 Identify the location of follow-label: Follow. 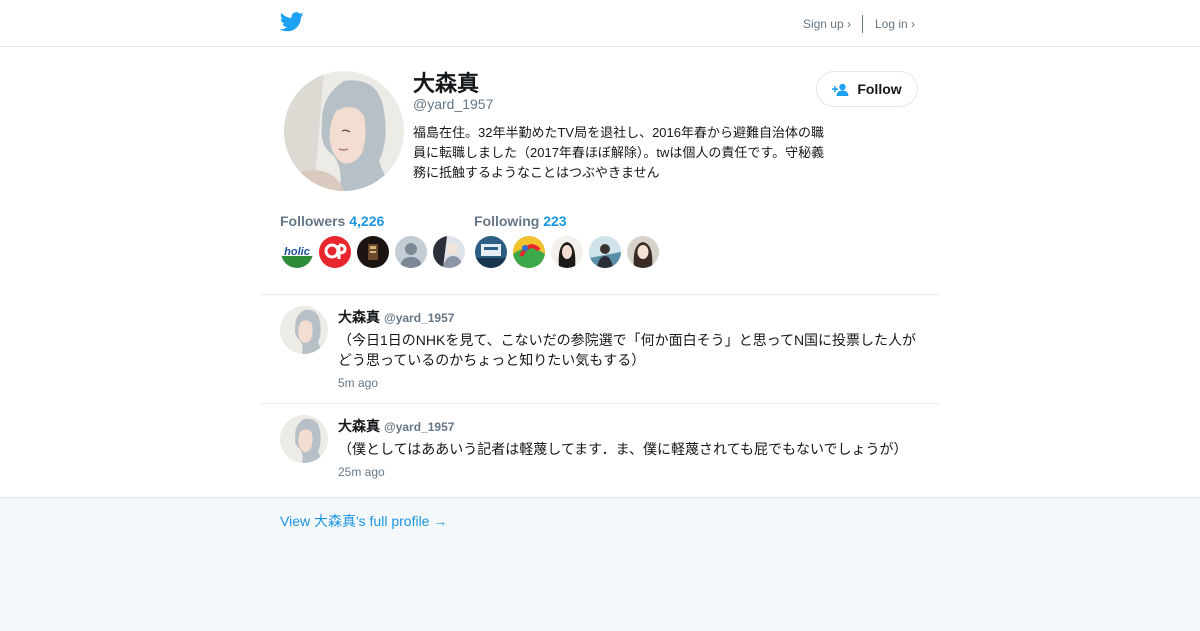
(879, 89).